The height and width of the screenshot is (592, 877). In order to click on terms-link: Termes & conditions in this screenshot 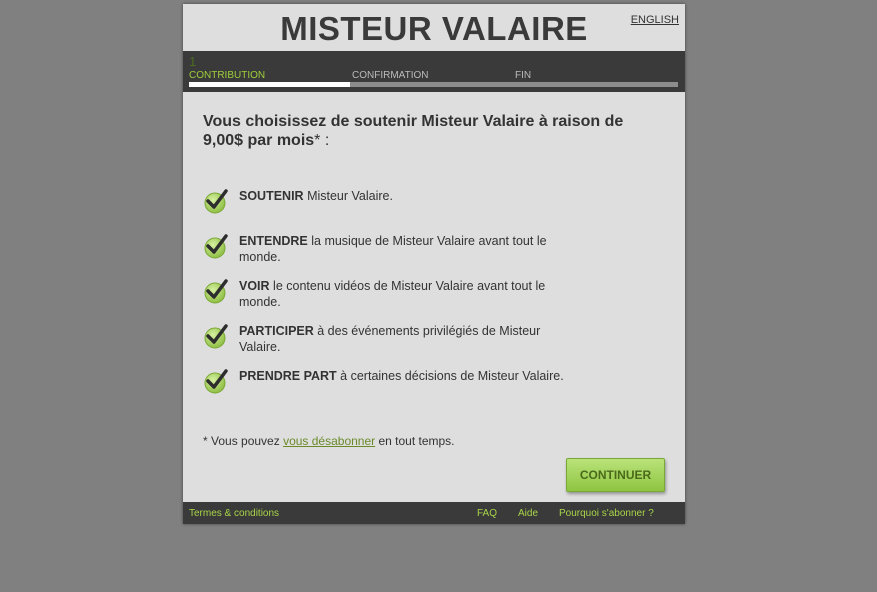, I will do `click(234, 513)`.